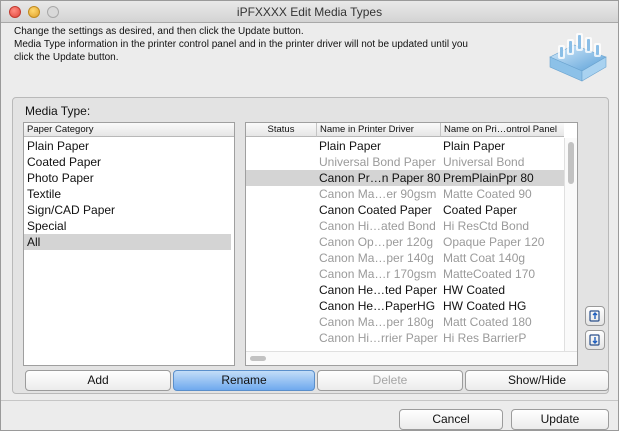  I want to click on media-panel-name: Matte Coated 90, so click(487, 194).